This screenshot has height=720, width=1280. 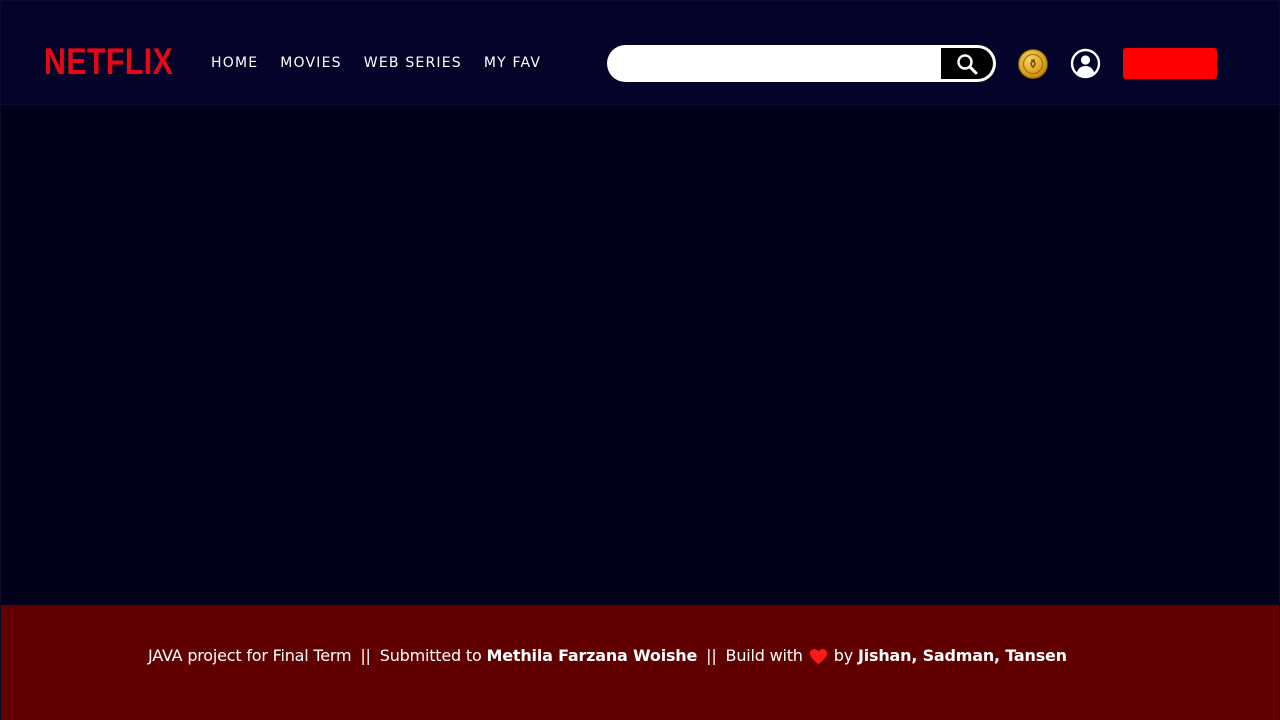 I want to click on footer-by: by, so click(x=843, y=655).